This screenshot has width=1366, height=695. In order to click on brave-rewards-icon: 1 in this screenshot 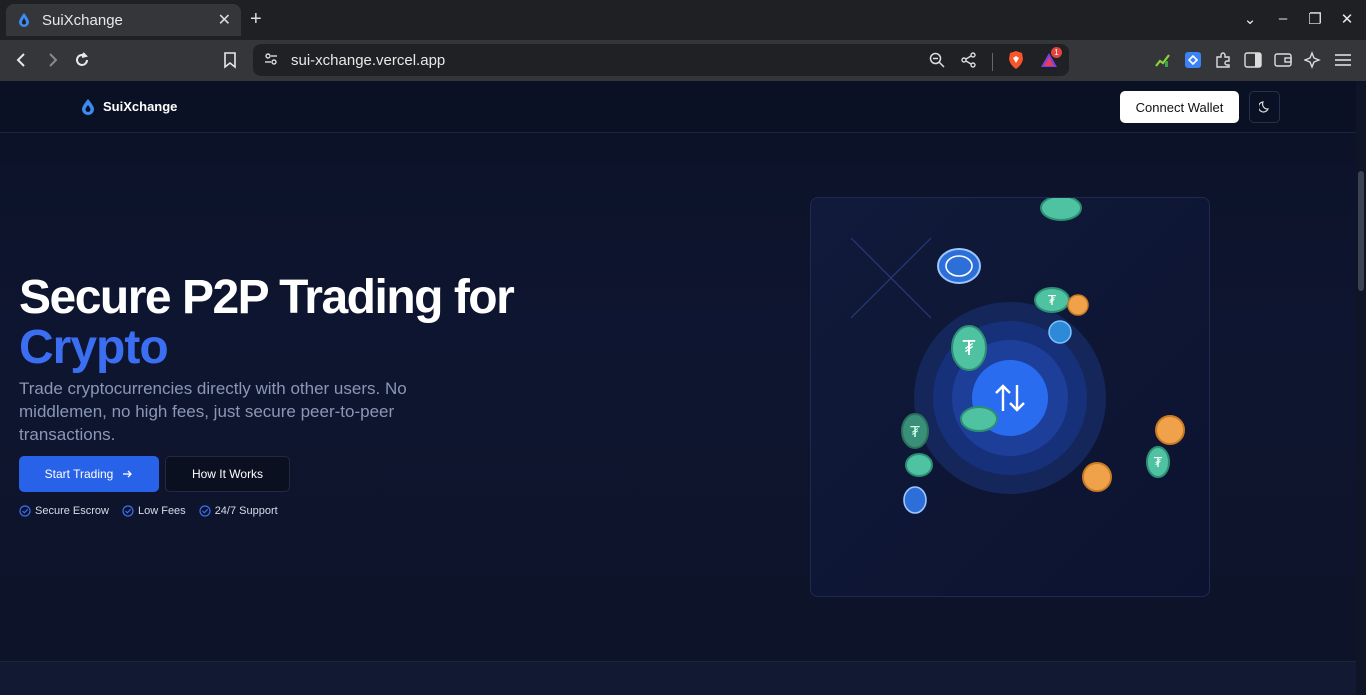, I will do `click(1050, 60)`.